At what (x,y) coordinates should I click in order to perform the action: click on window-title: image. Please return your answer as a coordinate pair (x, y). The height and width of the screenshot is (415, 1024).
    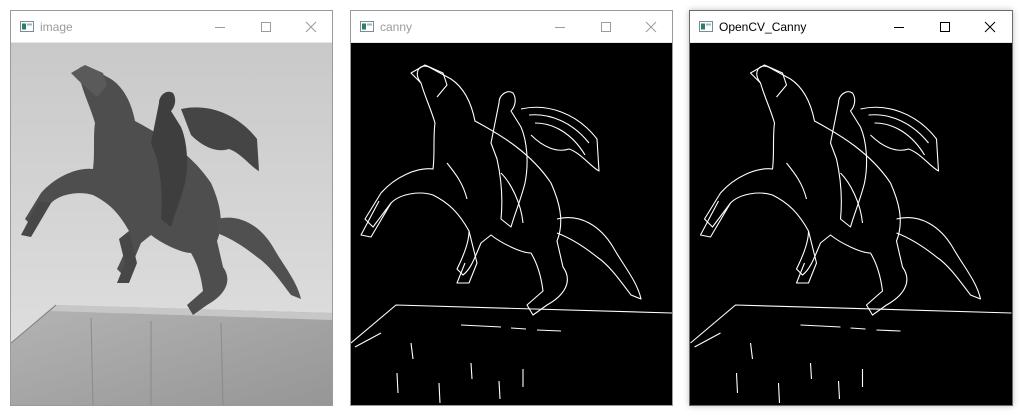
    Looking at the image, I should click on (56, 27).